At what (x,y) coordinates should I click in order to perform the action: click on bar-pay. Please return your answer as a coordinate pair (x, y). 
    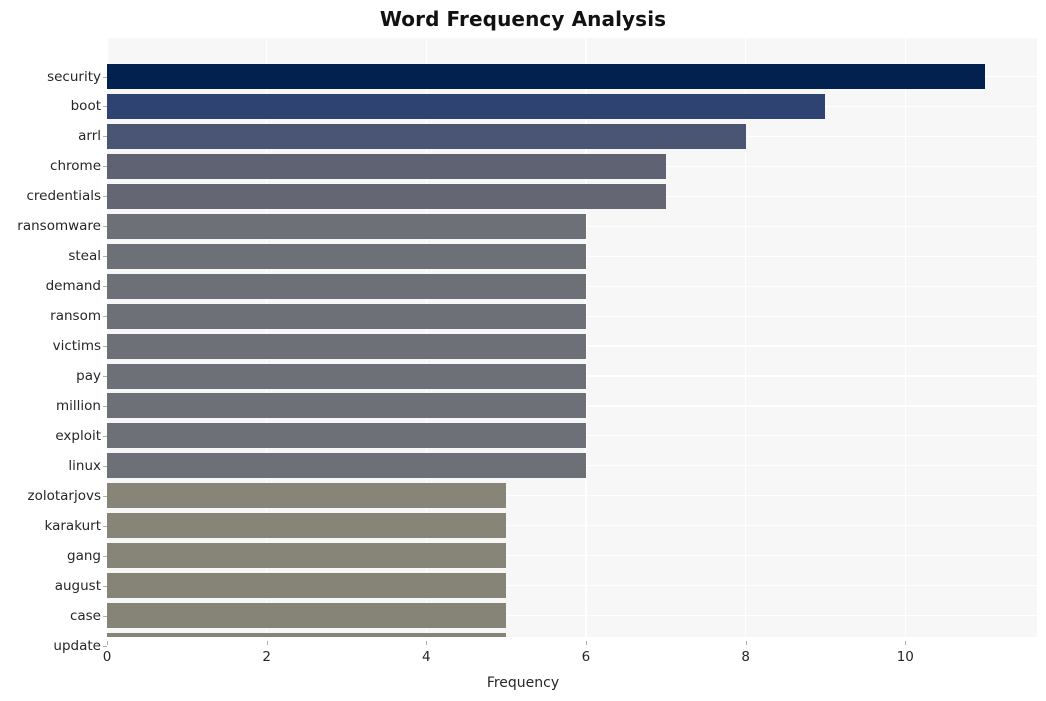
    Looking at the image, I should click on (346, 376).